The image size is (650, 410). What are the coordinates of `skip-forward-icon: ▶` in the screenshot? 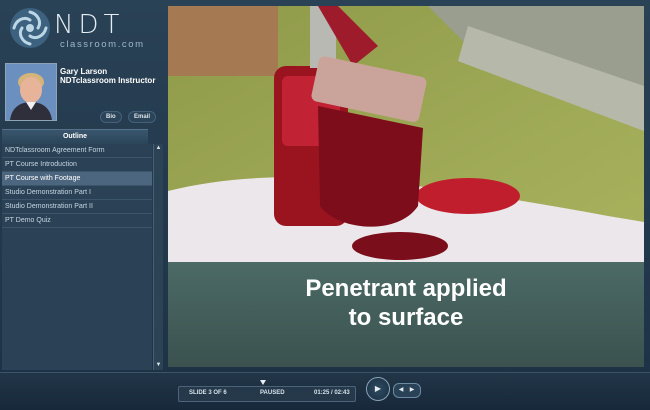 It's located at (412, 390).